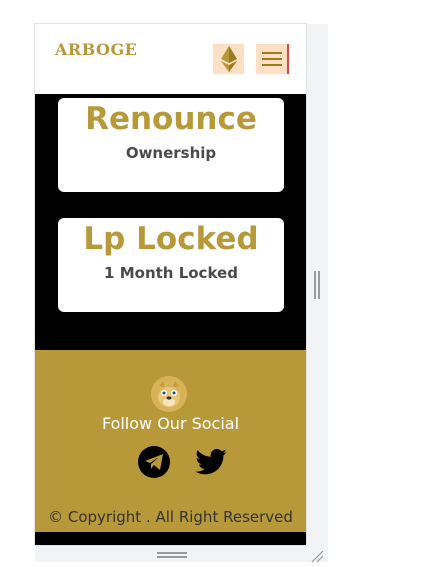 This screenshot has height=567, width=431. I want to click on resize-handle-bottom, so click(172, 555).